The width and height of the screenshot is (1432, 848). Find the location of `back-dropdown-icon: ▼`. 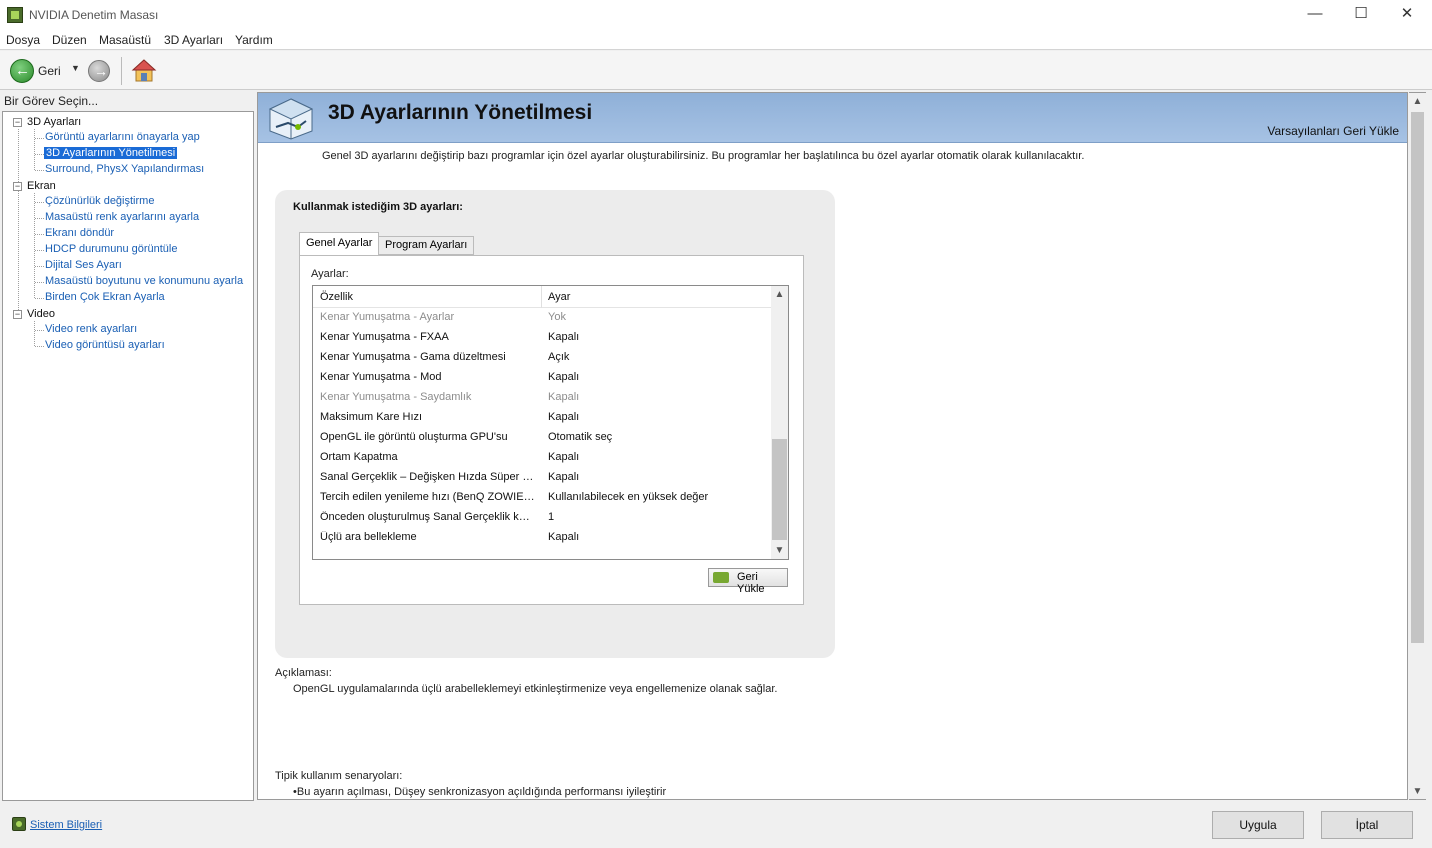

back-dropdown-icon: ▼ is located at coordinates (75, 68).